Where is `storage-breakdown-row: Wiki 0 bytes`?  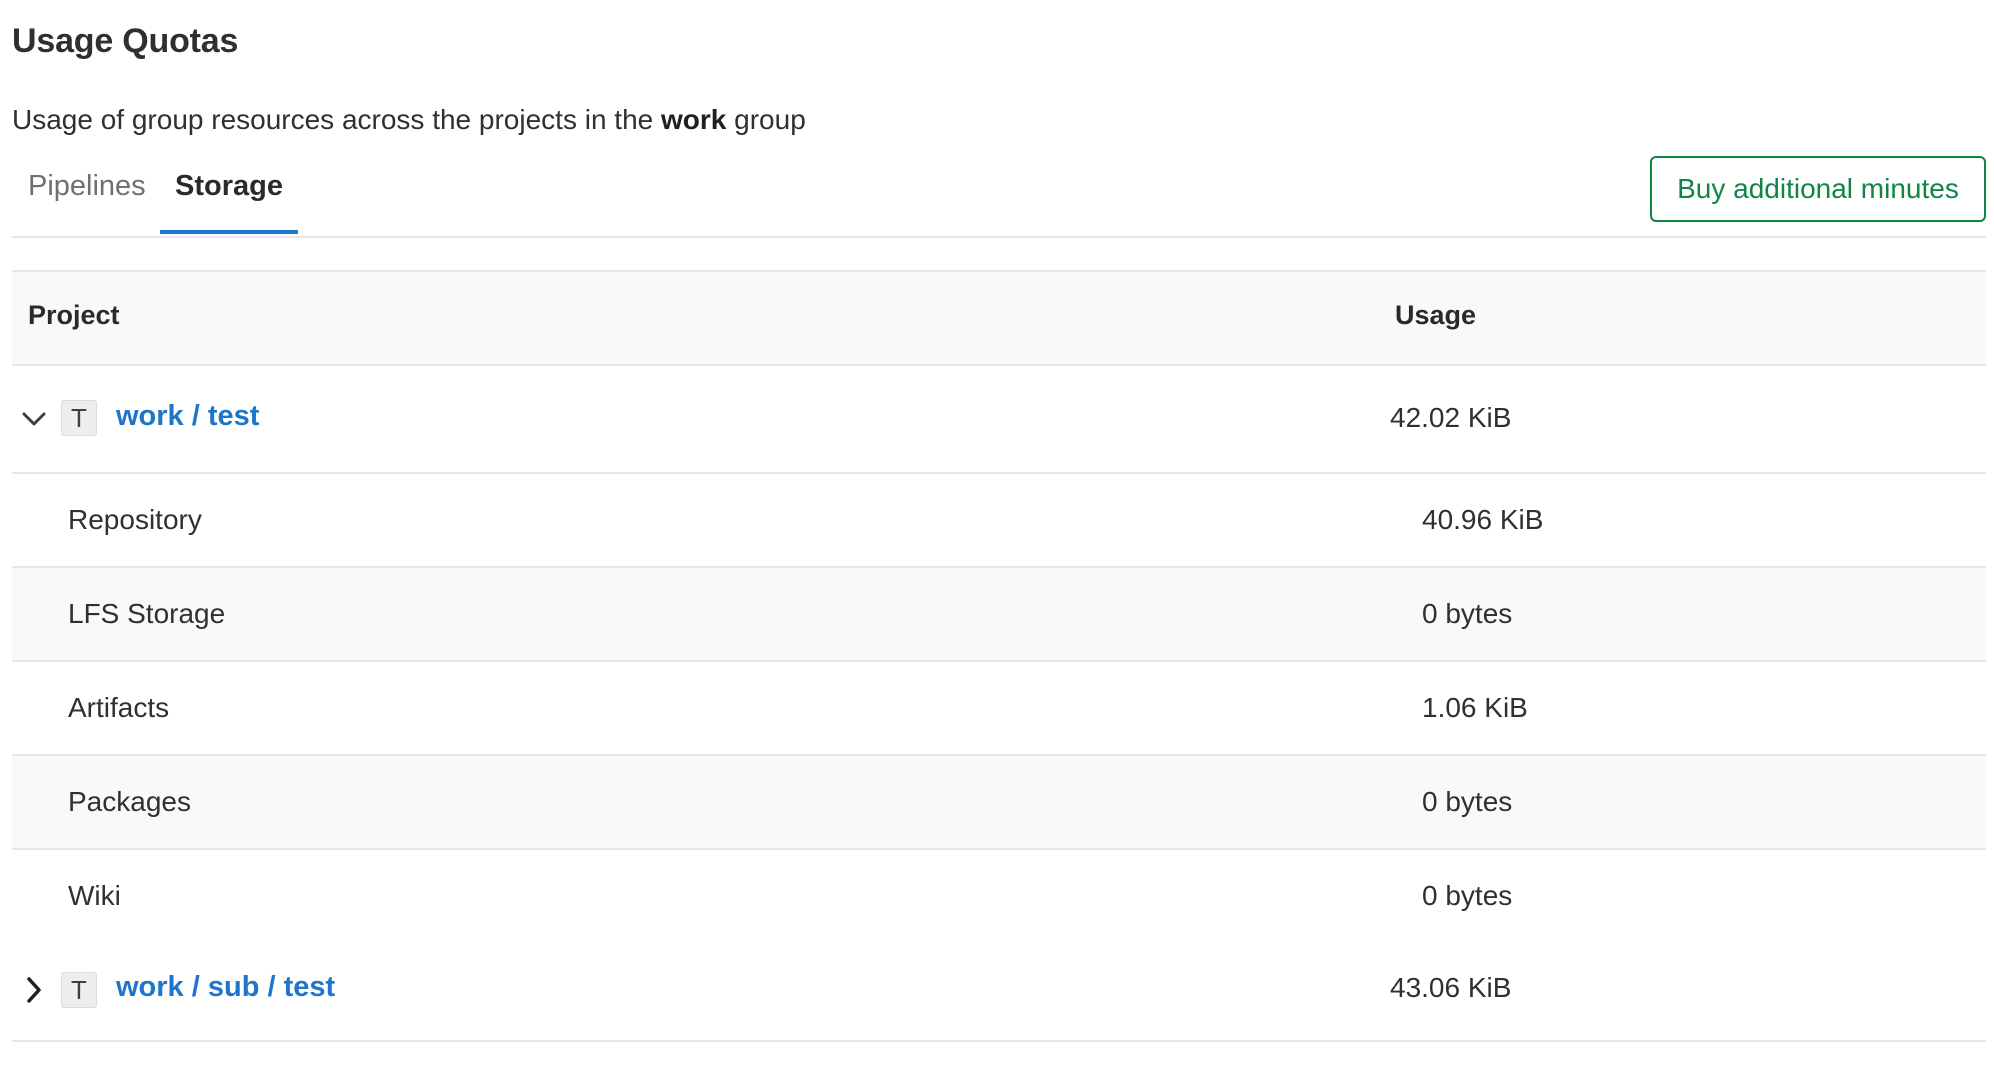
storage-breakdown-row: Wiki 0 bytes is located at coordinates (999, 897).